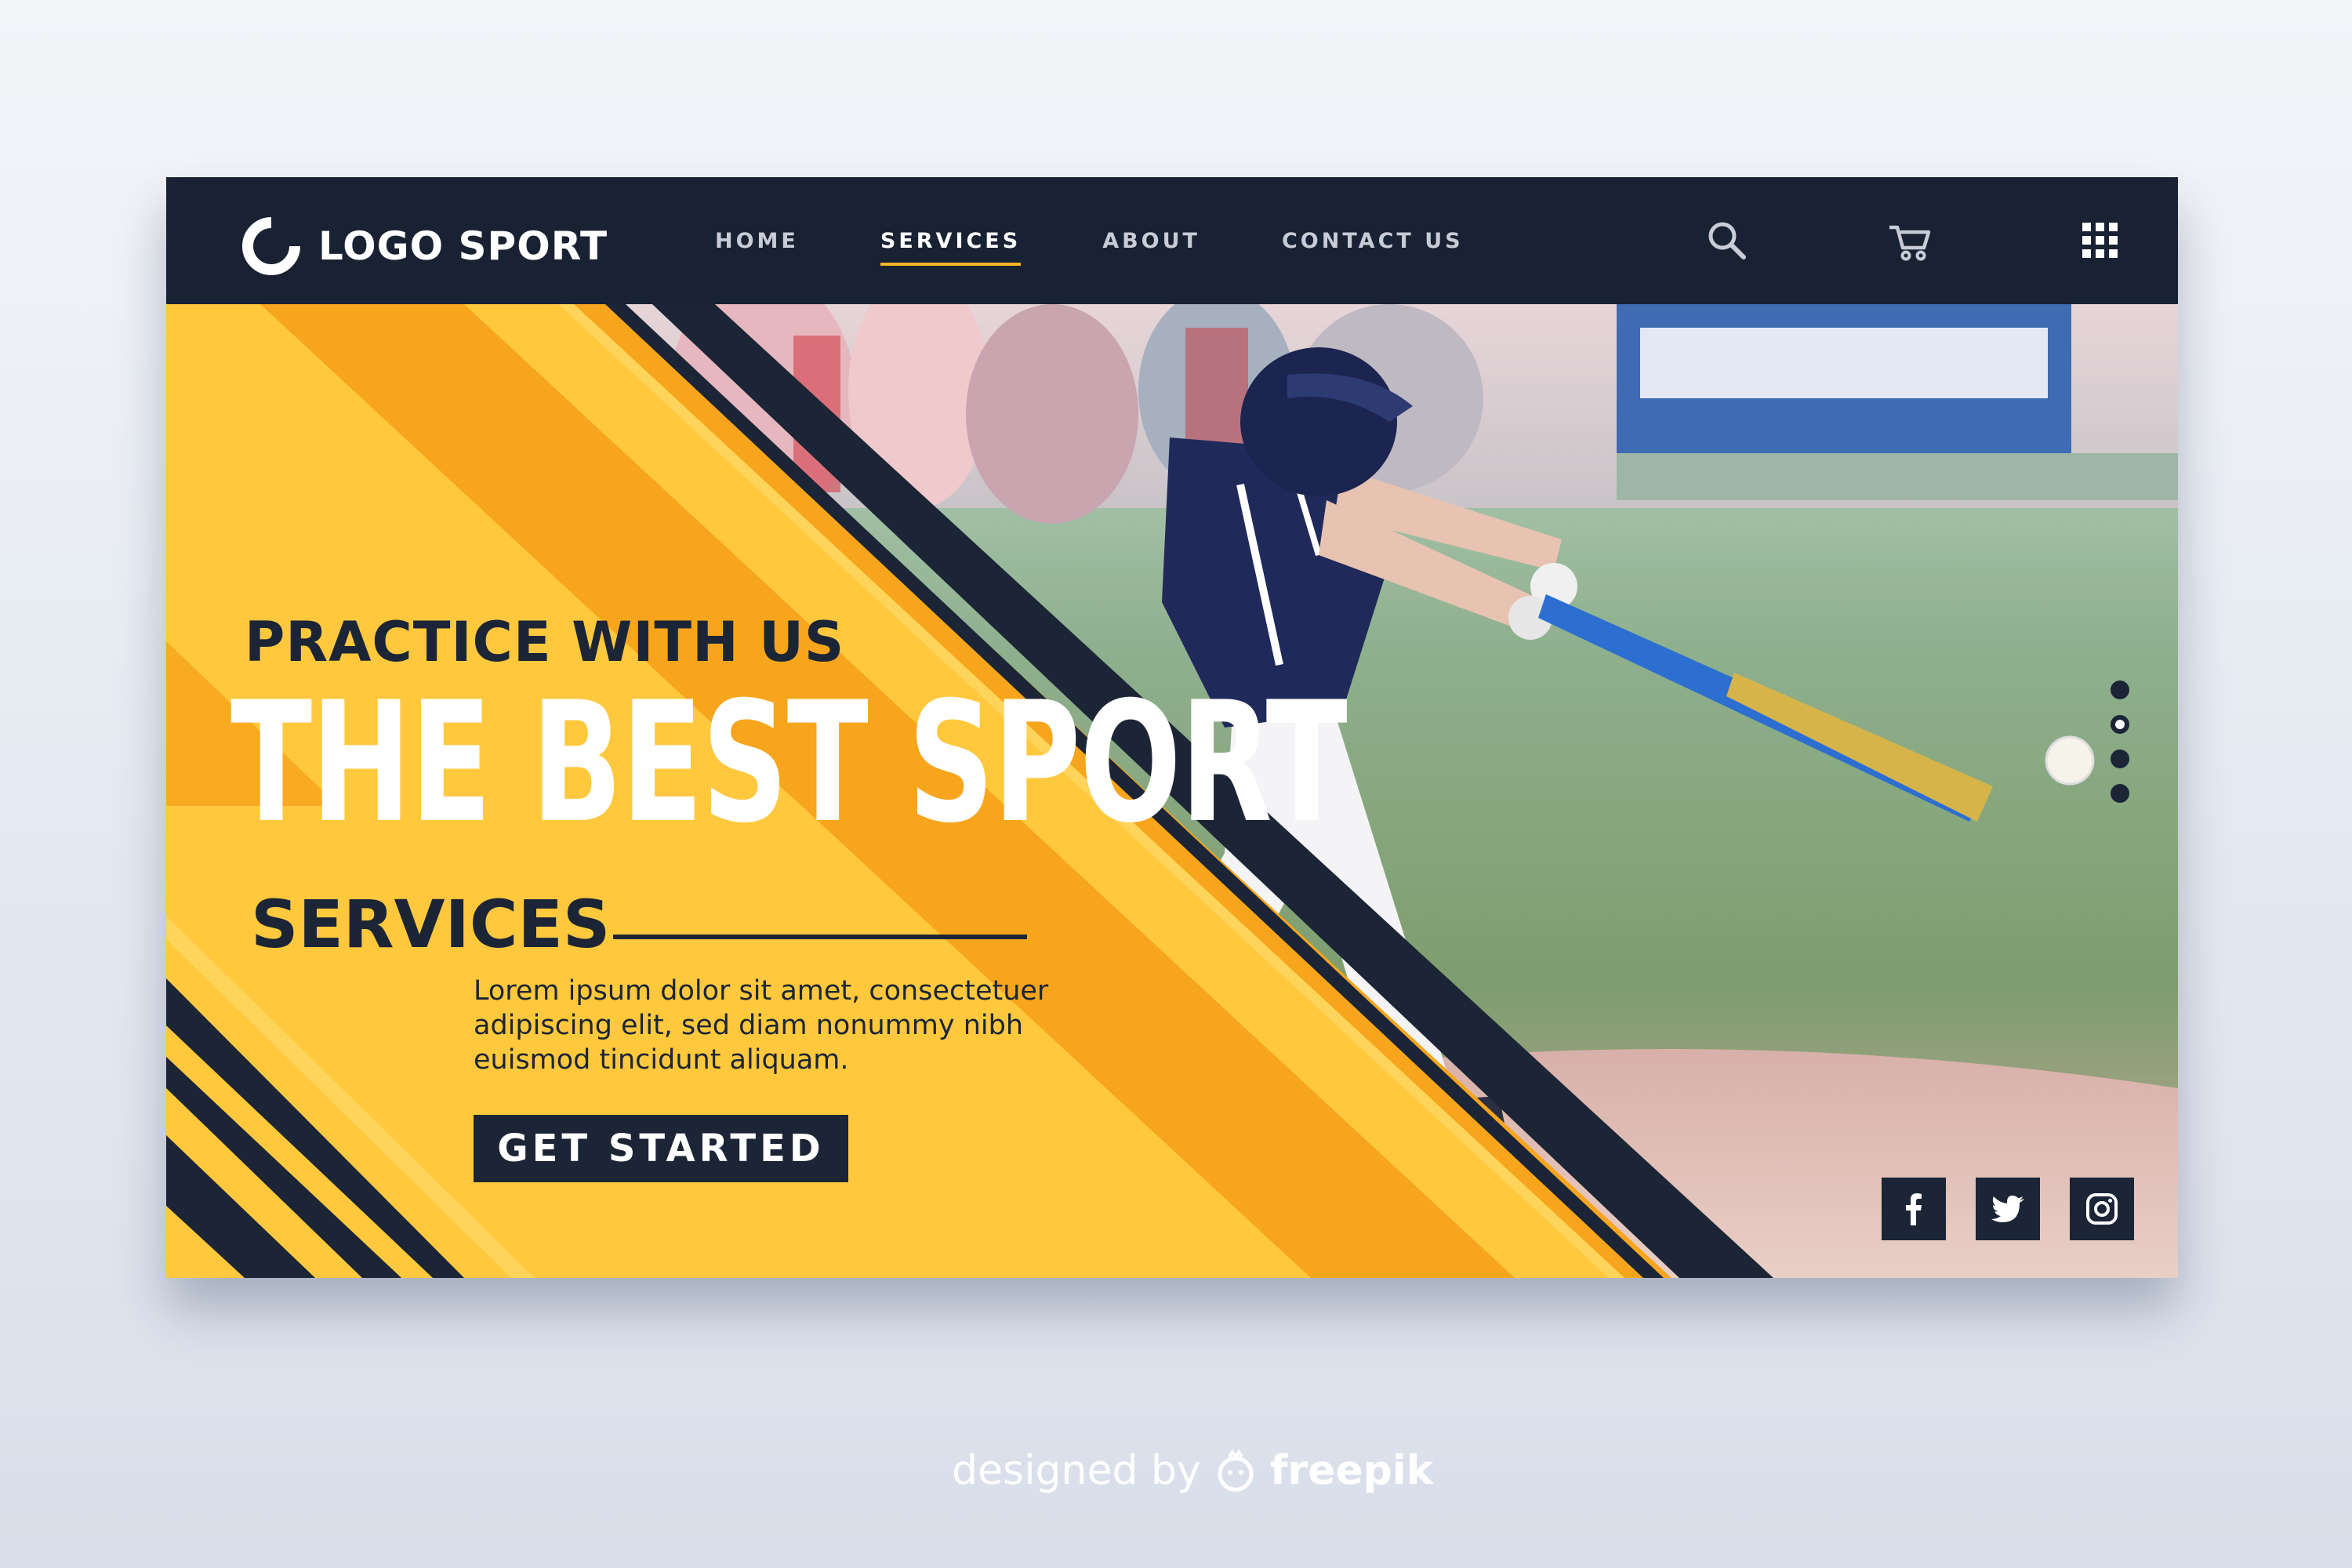 This screenshot has height=1568, width=2352. What do you see at coordinates (271, 246) in the screenshot?
I see `logo-ring-icon` at bounding box center [271, 246].